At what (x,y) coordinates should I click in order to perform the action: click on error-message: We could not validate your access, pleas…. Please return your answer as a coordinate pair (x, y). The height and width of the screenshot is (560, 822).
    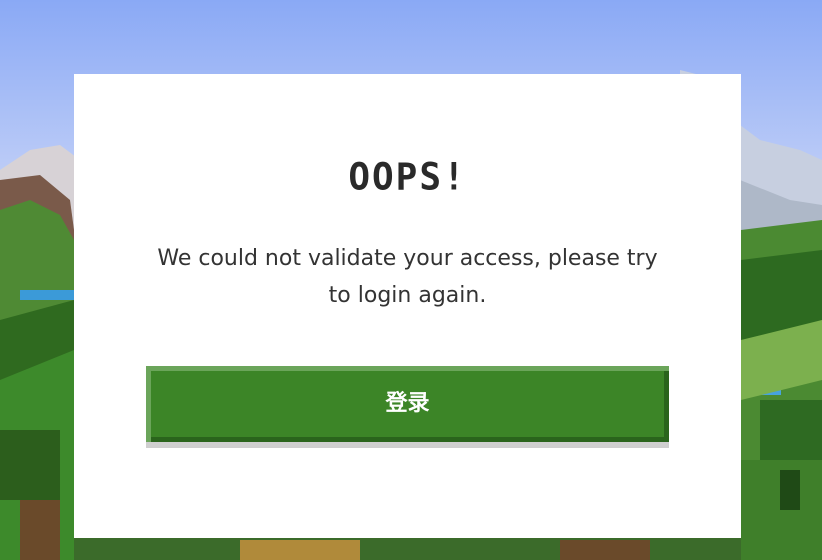
    Looking at the image, I should click on (407, 277).